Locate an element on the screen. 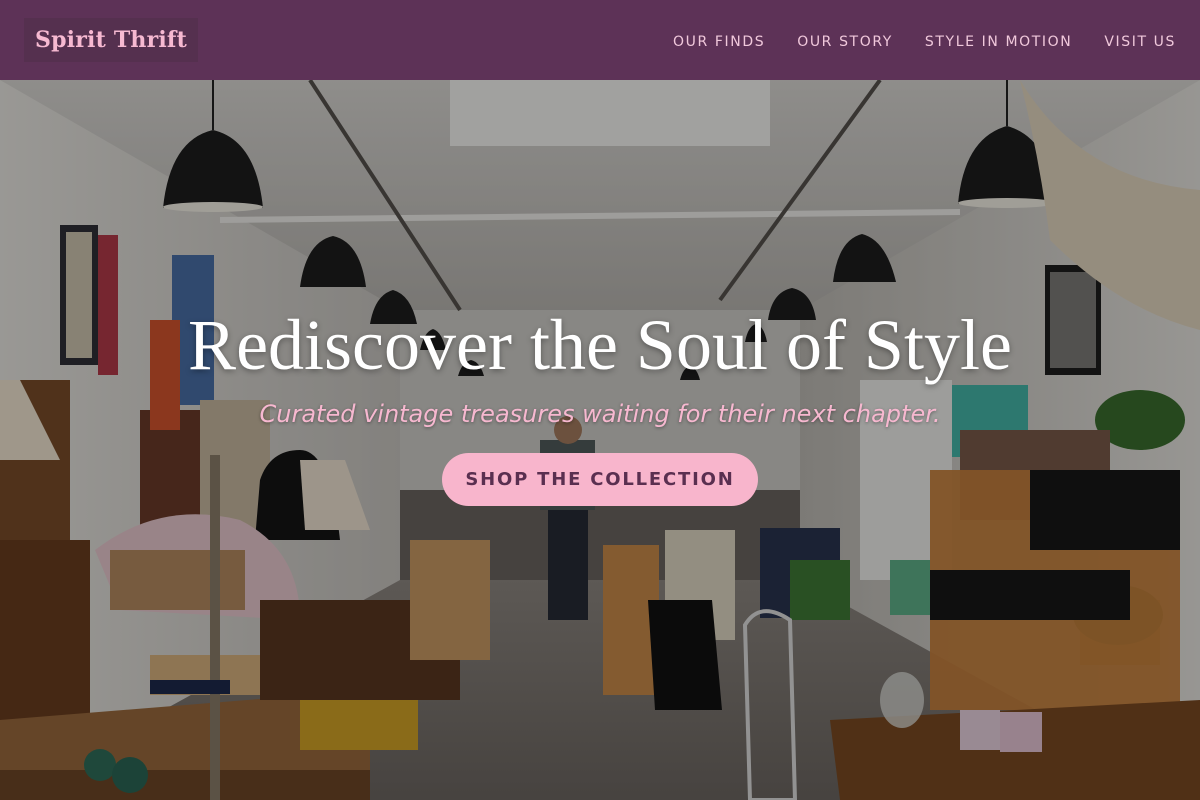 The image size is (1200, 800). nav-item-our-story: OUR STORY is located at coordinates (845, 40).